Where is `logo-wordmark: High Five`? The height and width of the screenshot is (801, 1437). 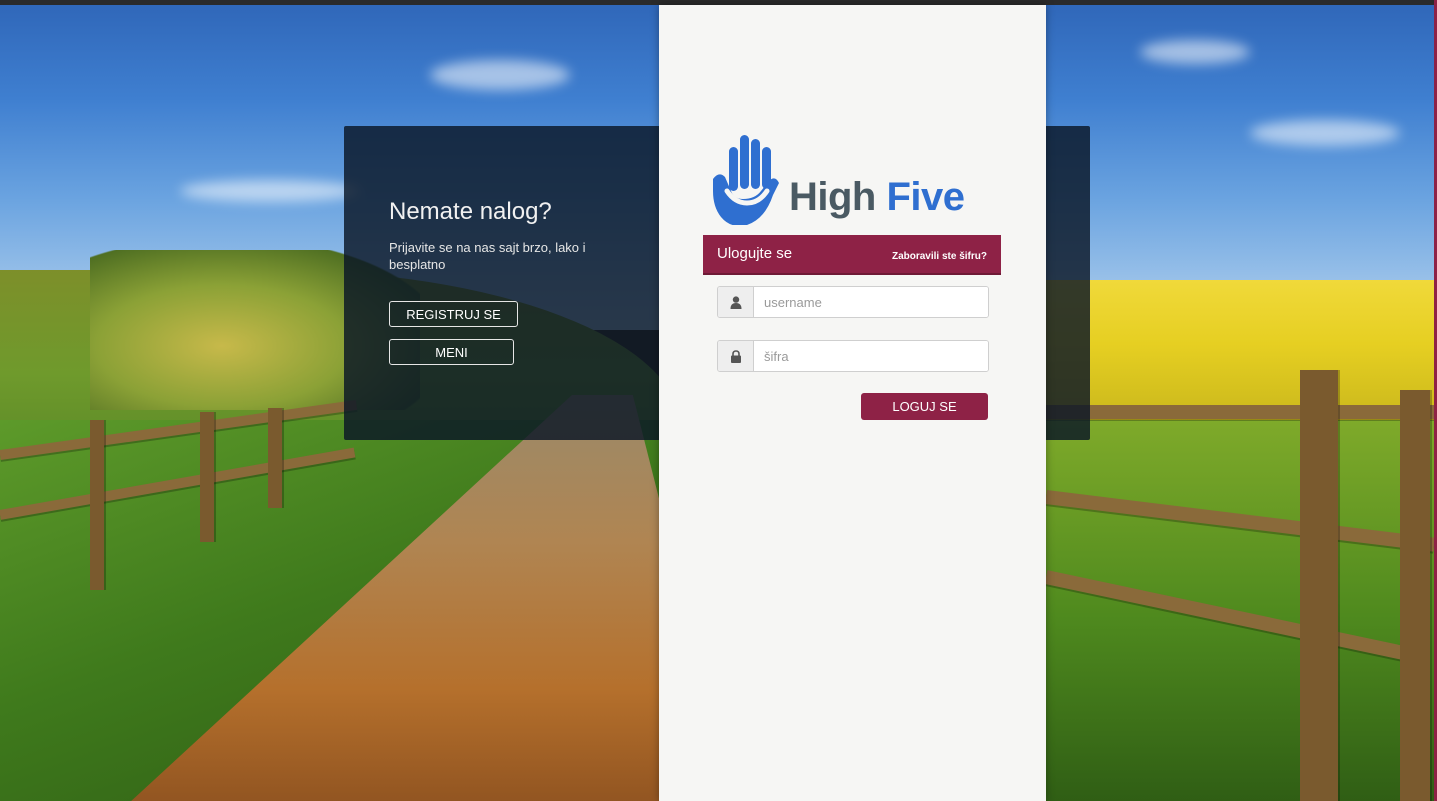 logo-wordmark: High Five is located at coordinates (877, 197).